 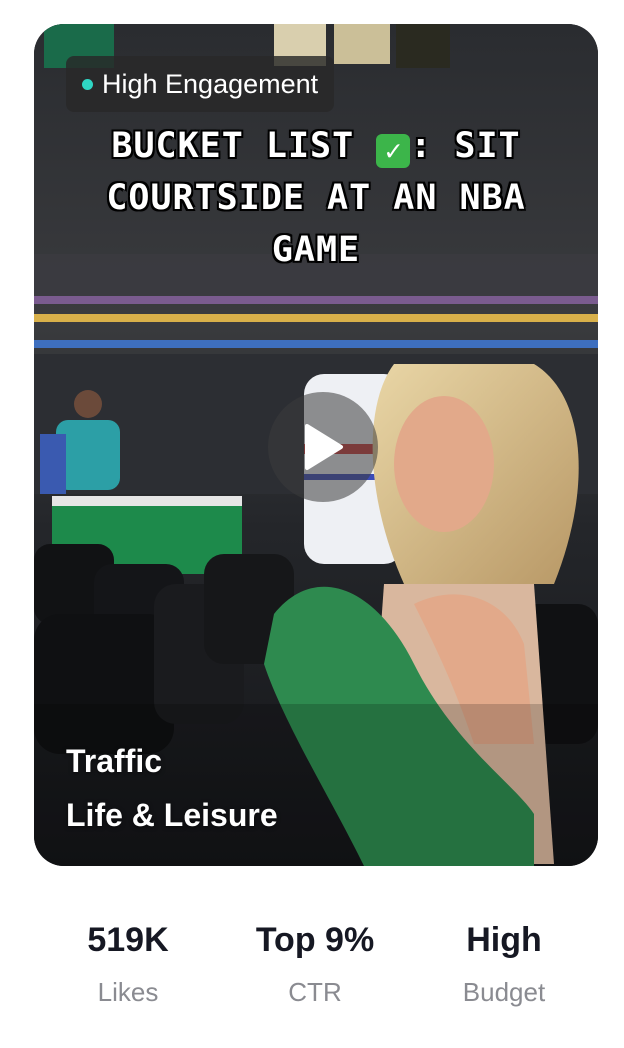 What do you see at coordinates (128, 940) in the screenshot?
I see `stat-value: 519K` at bounding box center [128, 940].